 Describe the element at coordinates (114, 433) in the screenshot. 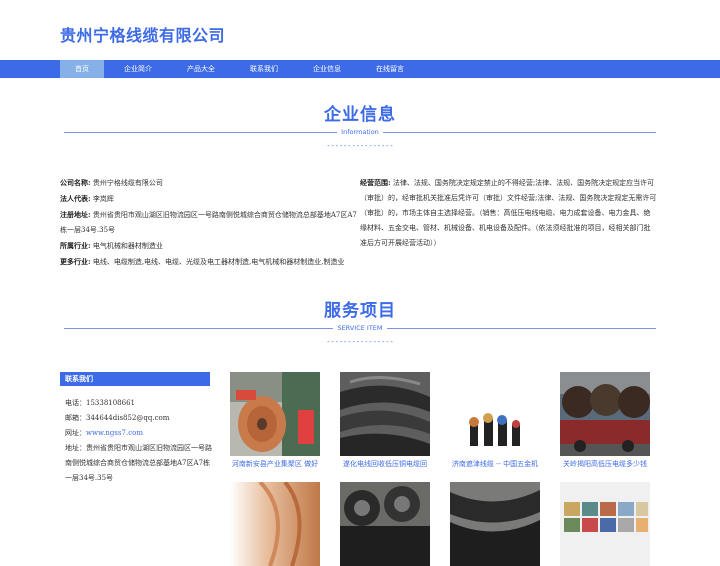

I see `contact-website-link: www.ngss7.com` at that location.